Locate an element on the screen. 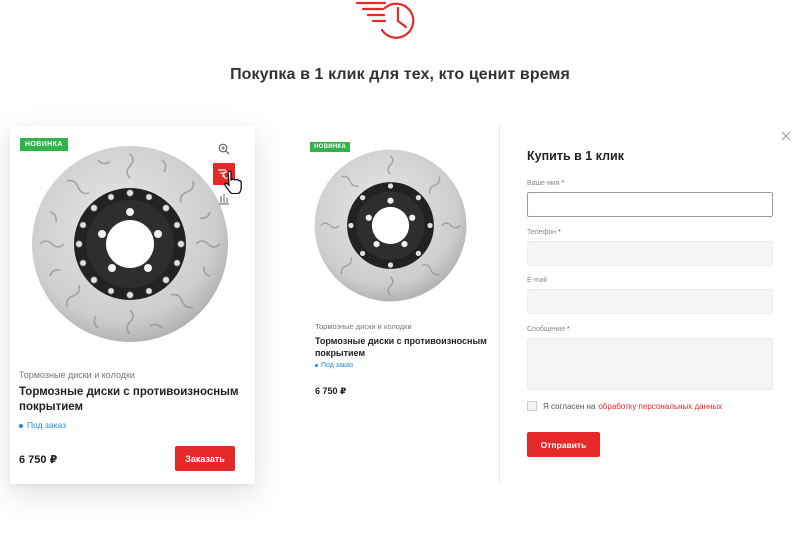 The height and width of the screenshot is (543, 800). consent-checkbox is located at coordinates (532, 406).